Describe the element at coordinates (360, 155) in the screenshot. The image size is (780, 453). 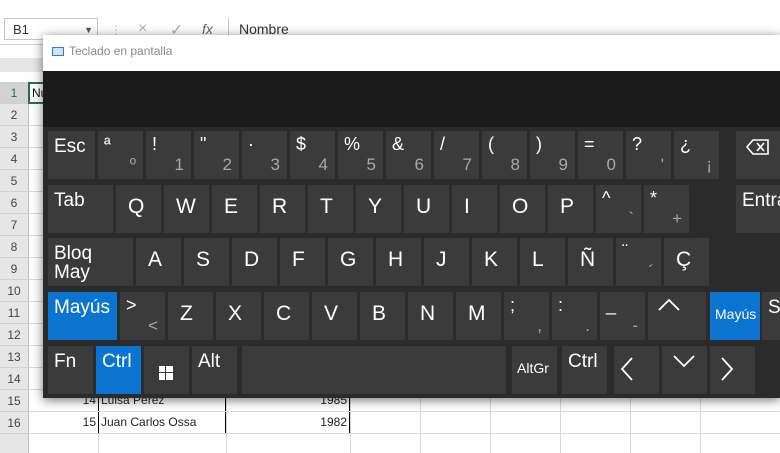
I see `key--: % 5` at that location.